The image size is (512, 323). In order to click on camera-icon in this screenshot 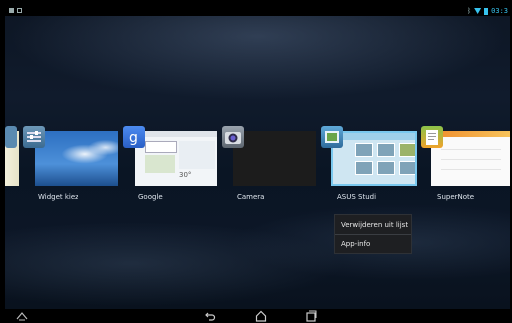, I will do `click(233, 137)`.